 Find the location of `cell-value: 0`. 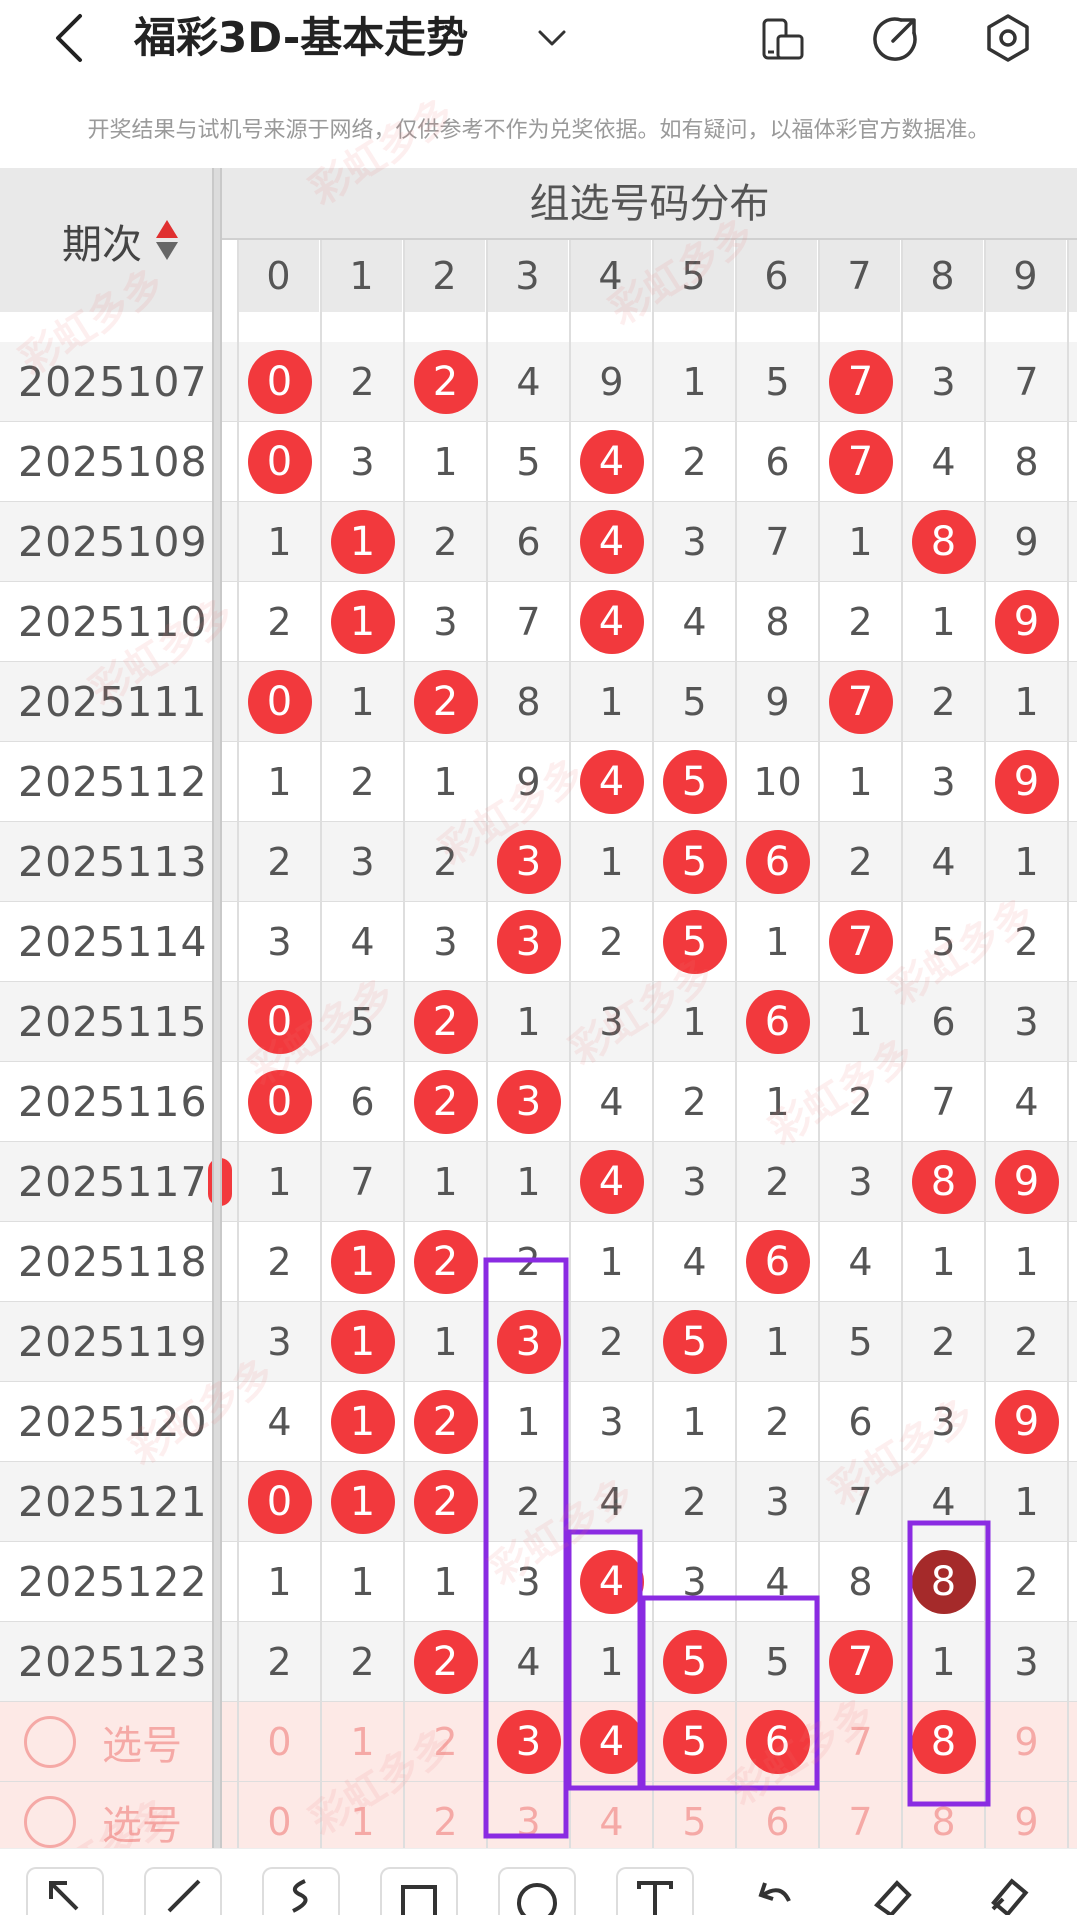

cell-value: 0 is located at coordinates (279, 702).